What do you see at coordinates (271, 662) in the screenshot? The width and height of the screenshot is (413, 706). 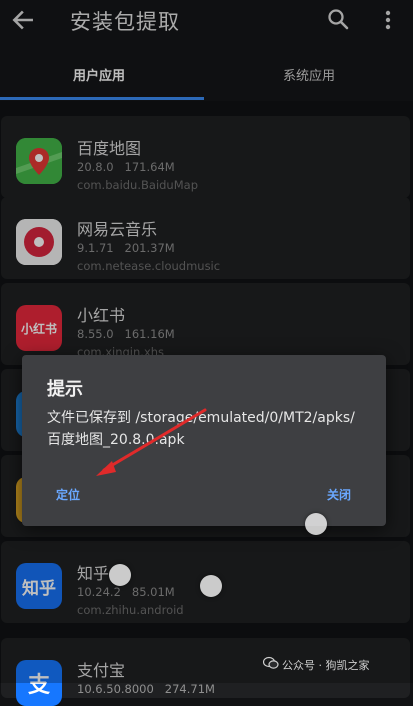 I see `wechat-icon` at bounding box center [271, 662].